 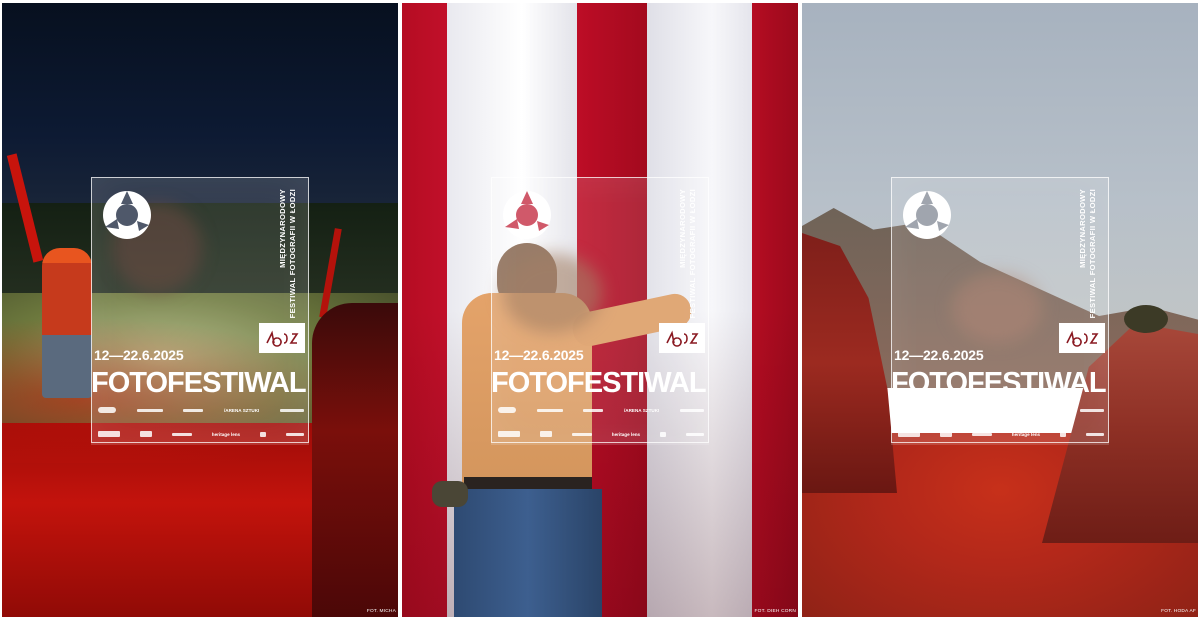 I want to click on photo-credit: FOT. MICHA, so click(x=381, y=611).